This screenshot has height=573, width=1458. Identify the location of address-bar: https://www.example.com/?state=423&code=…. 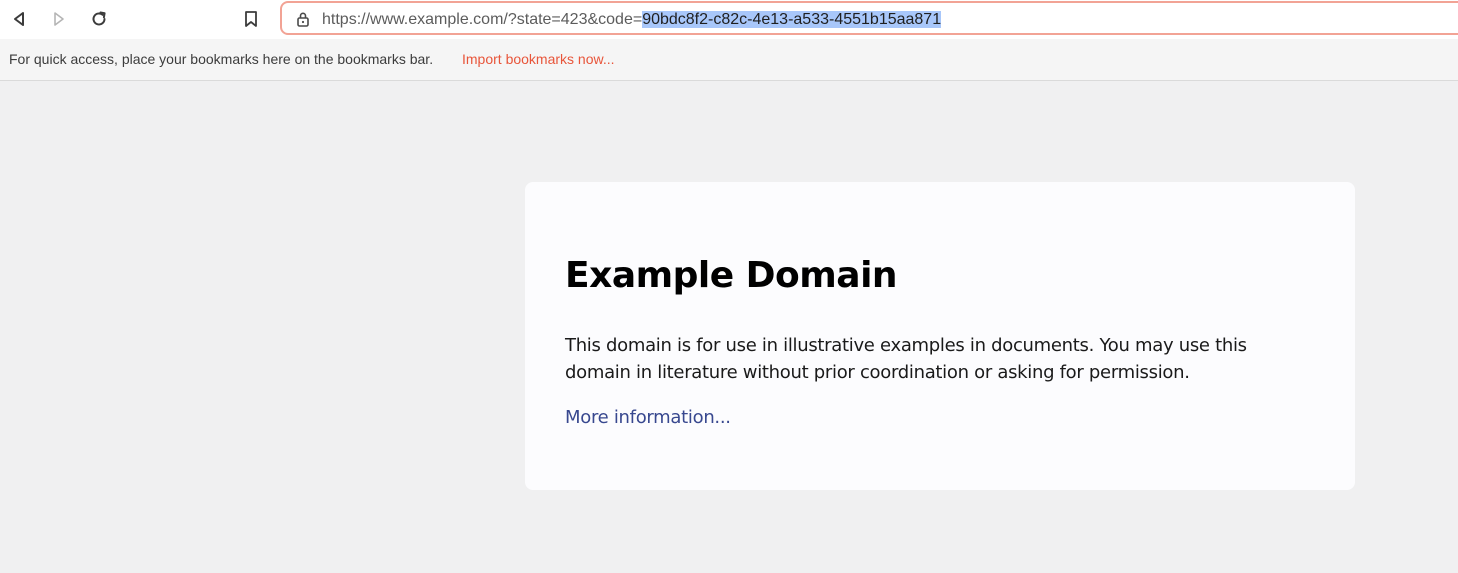
(869, 18).